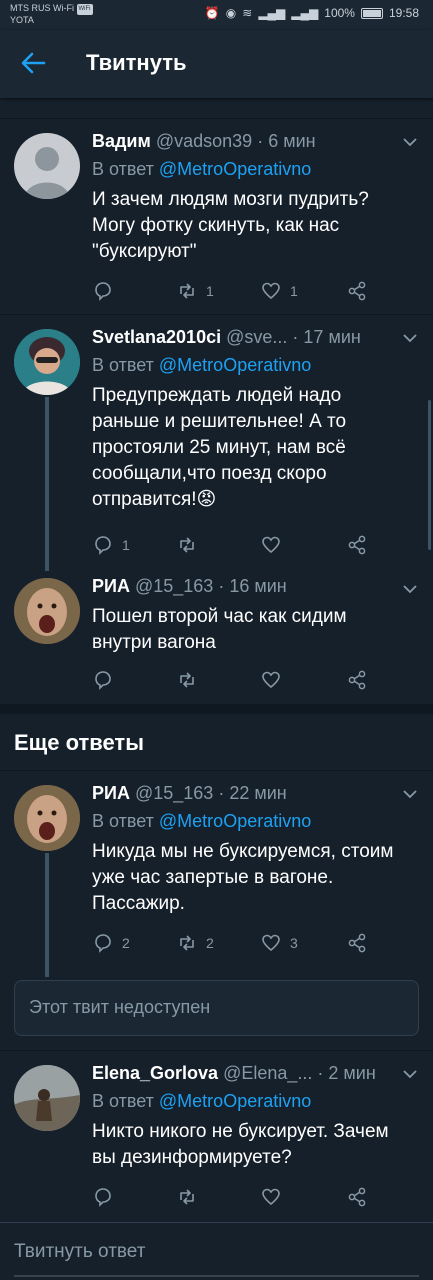  I want to click on tweet-header: Svetlana2010ci @sve... · 17 мин, so click(242, 337).